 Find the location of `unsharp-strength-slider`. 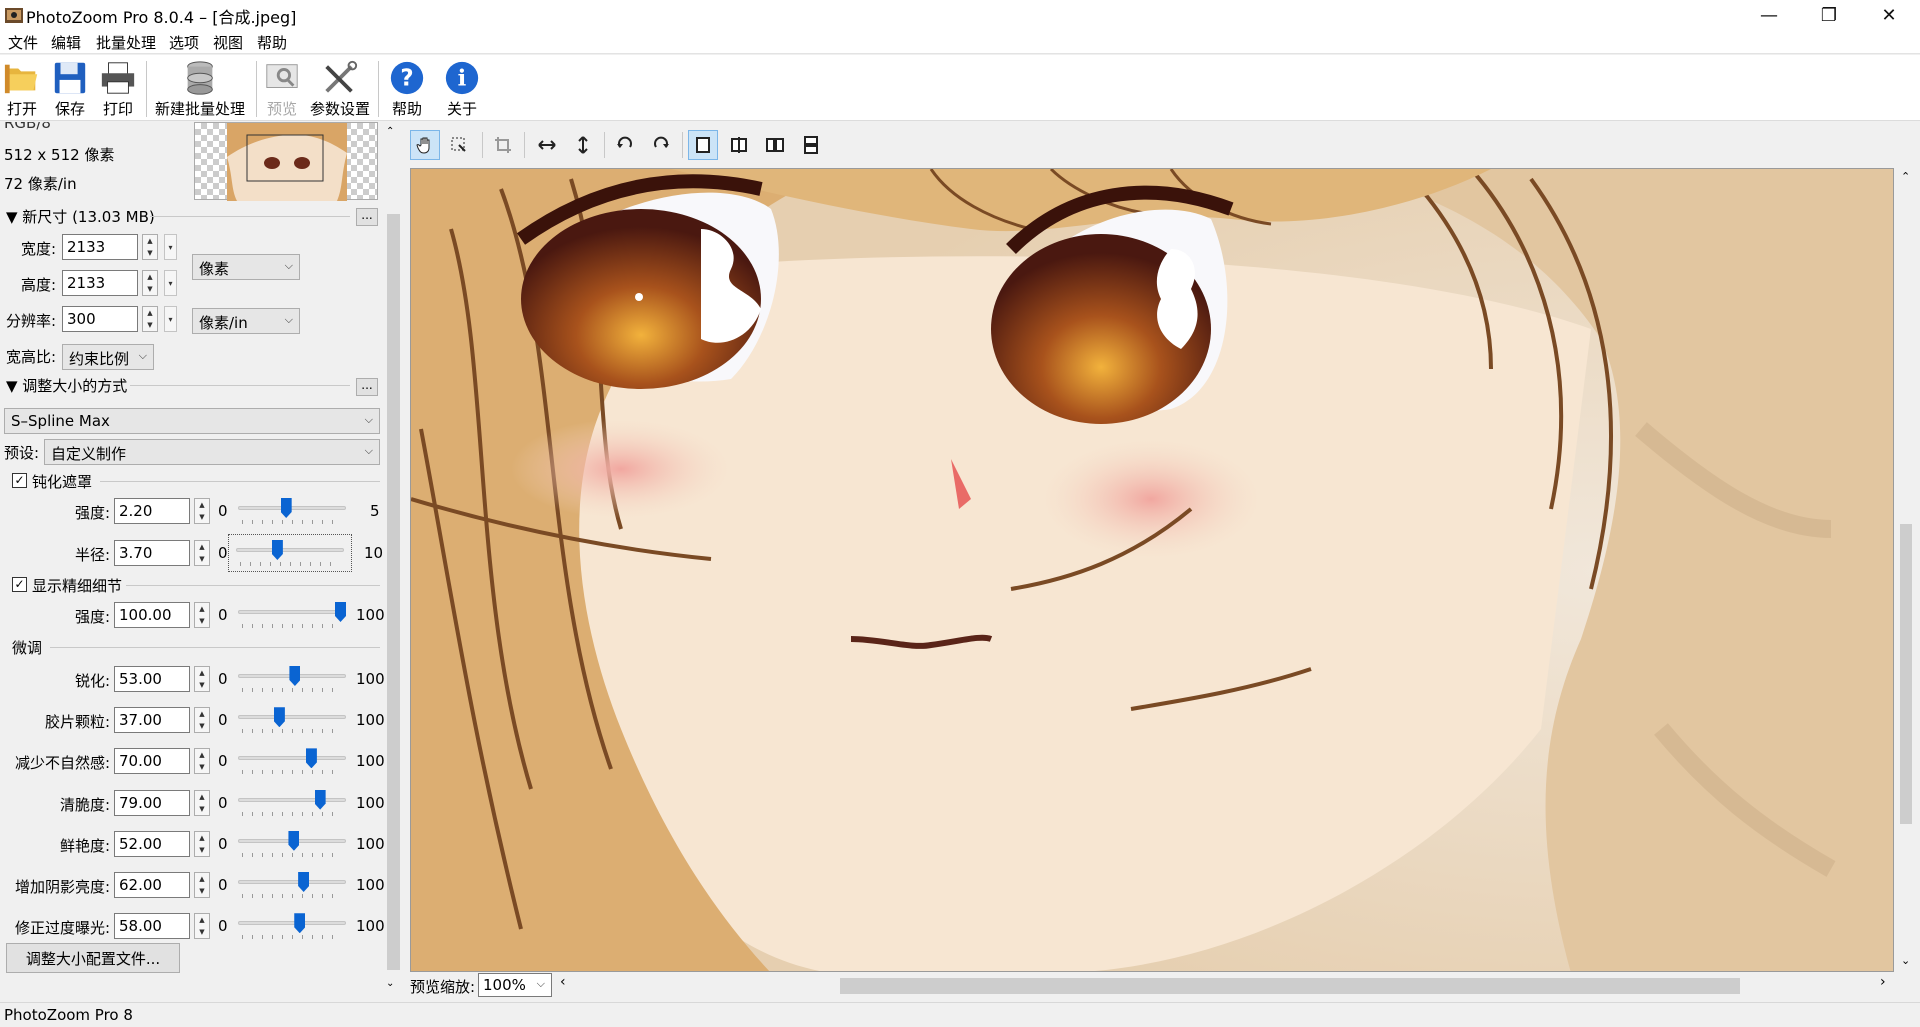

unsharp-strength-slider is located at coordinates (292, 511).